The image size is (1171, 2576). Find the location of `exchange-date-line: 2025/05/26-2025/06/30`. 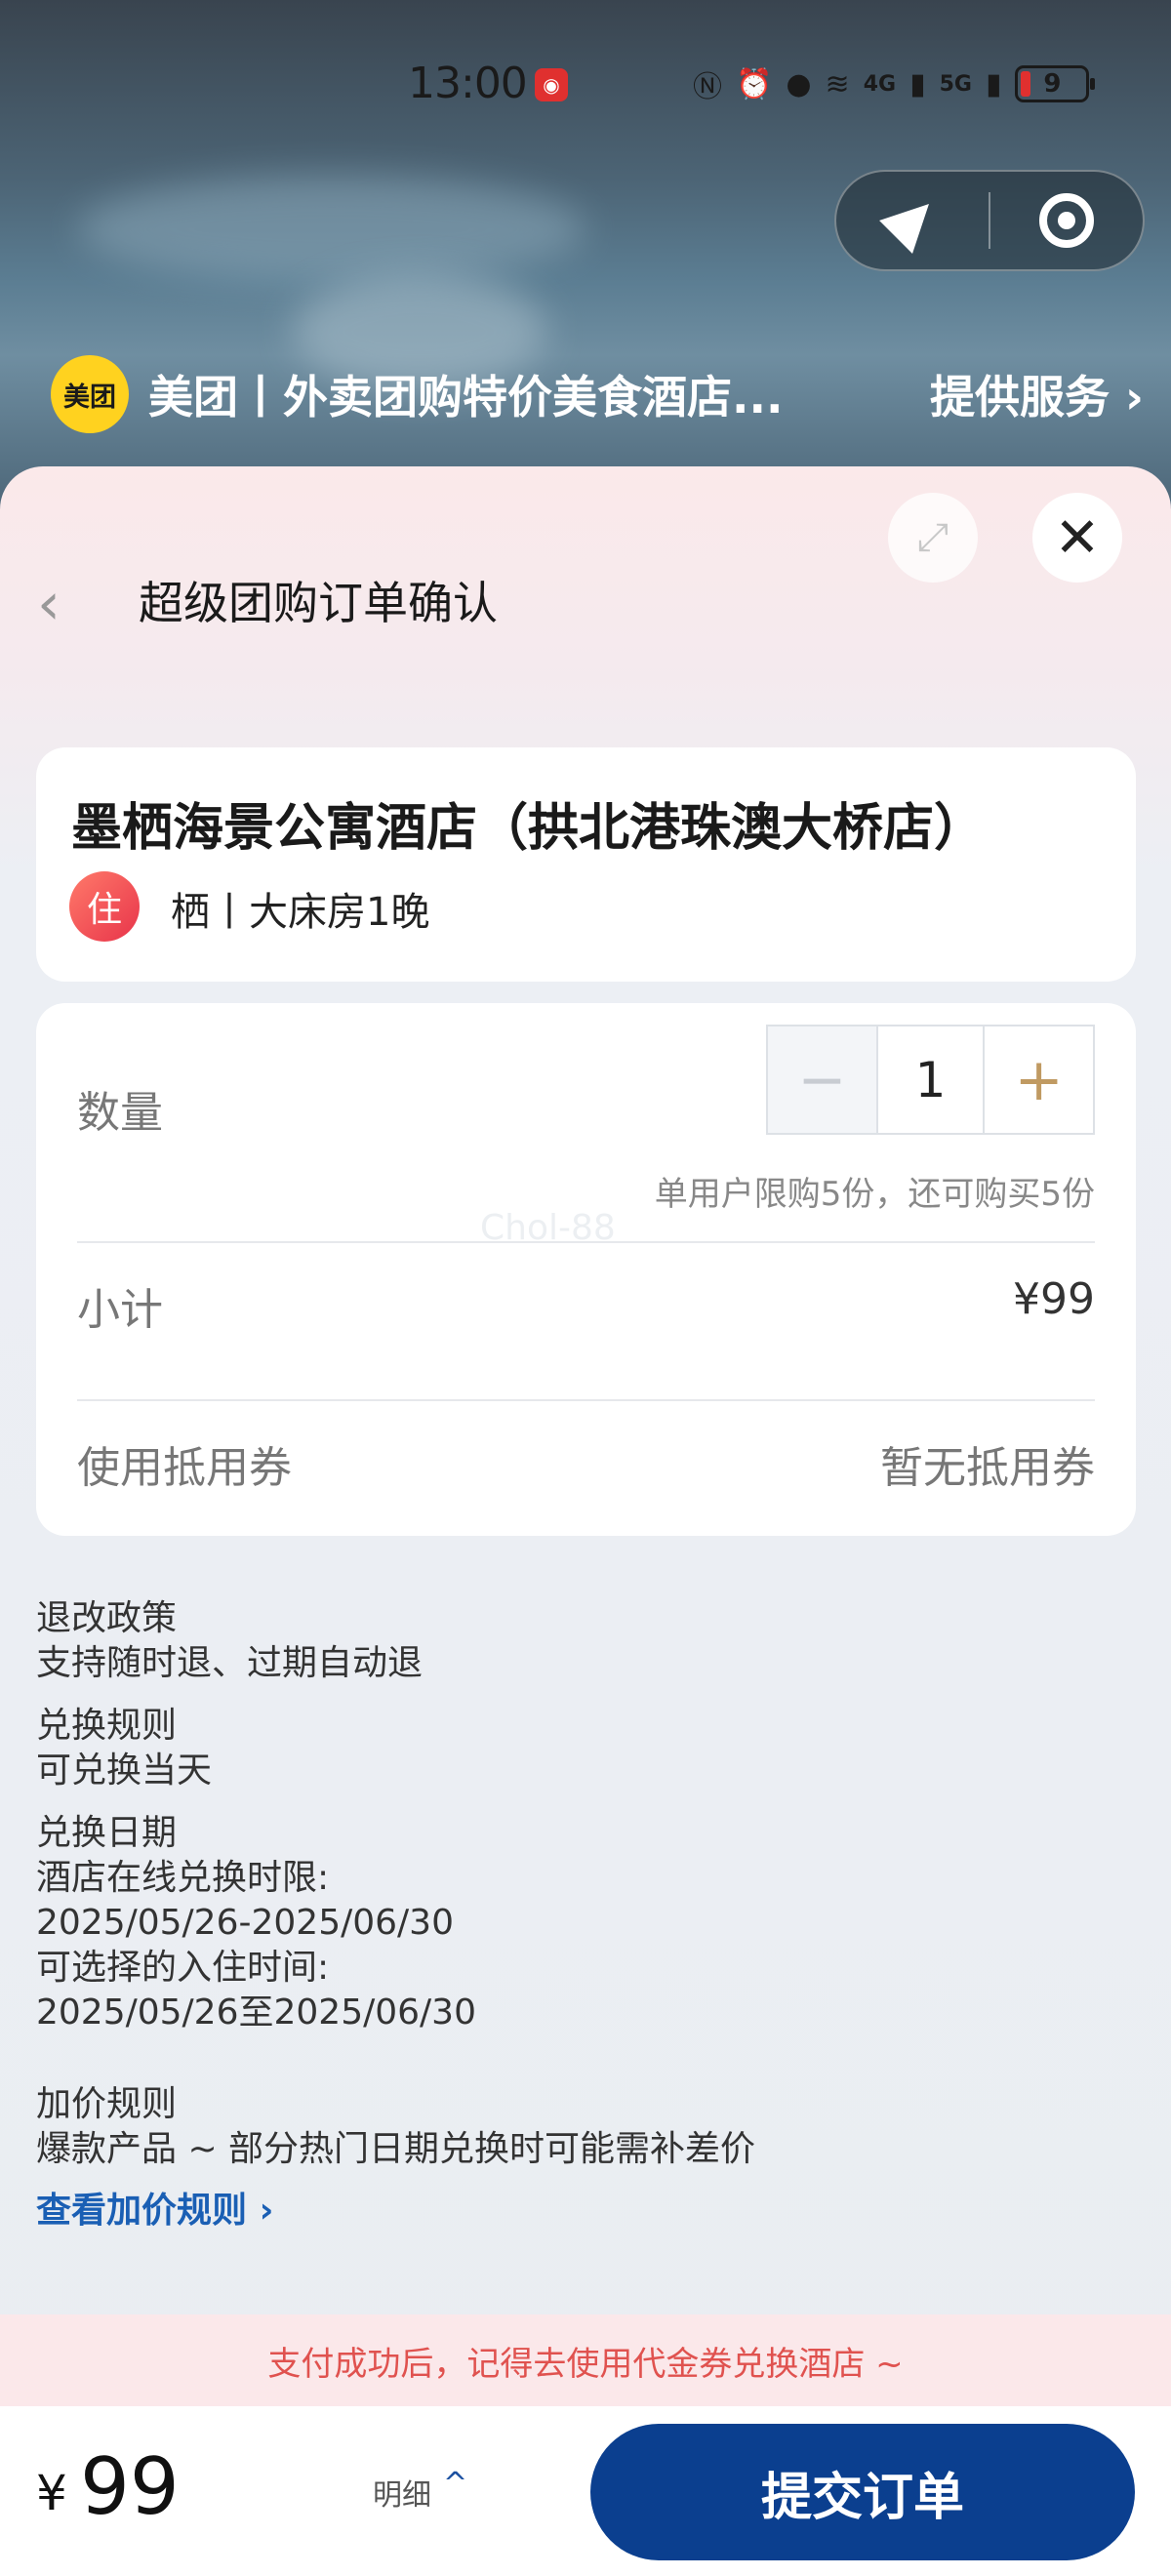

exchange-date-line: 2025/05/26-2025/06/30 is located at coordinates (245, 1923).